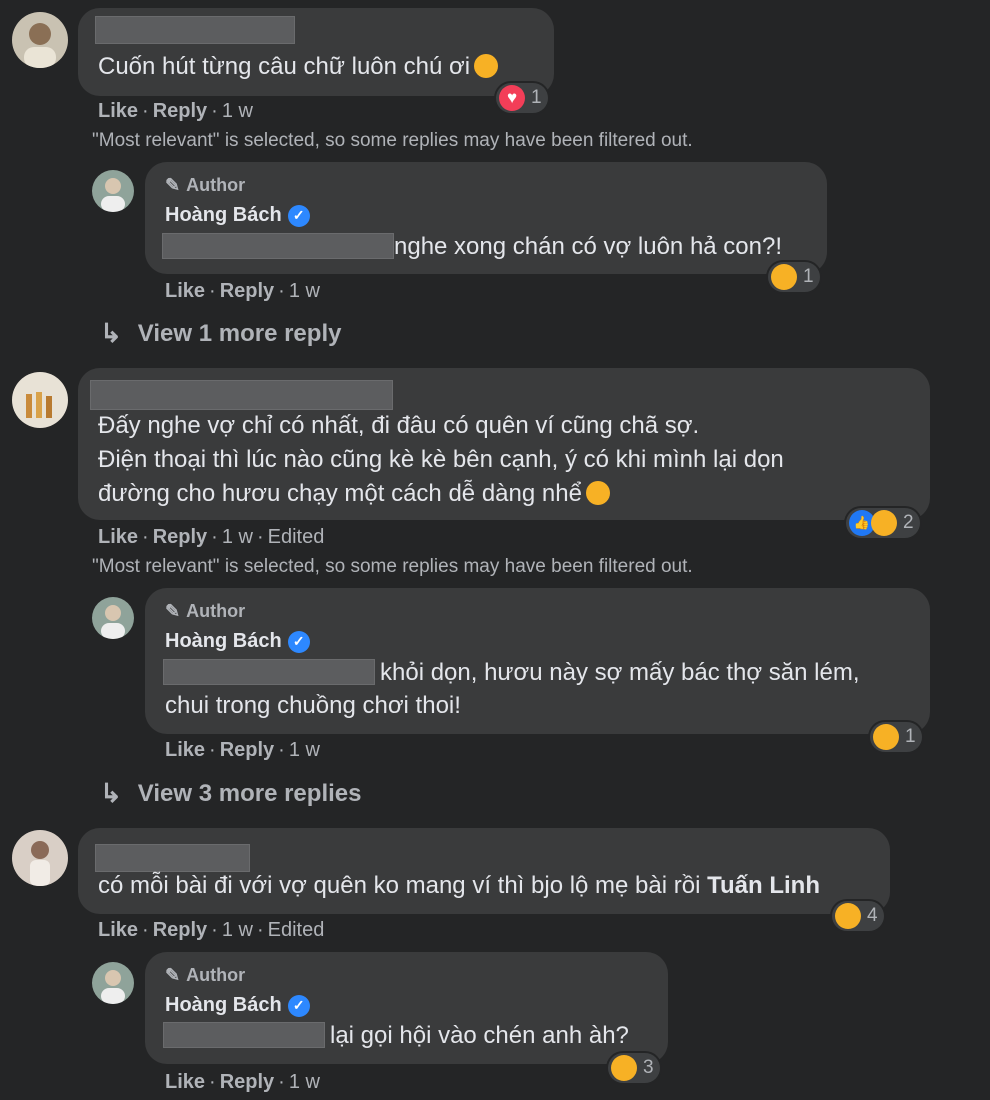 This screenshot has width=990, height=1100. Describe the element at coordinates (908, 522) in the screenshot. I see `reaction-count: 2` at that location.